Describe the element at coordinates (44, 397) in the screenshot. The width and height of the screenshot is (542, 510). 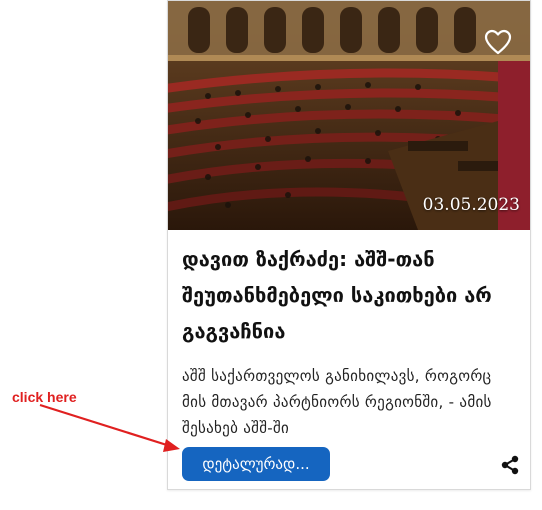
I see `click-here-annotation: click here` at that location.